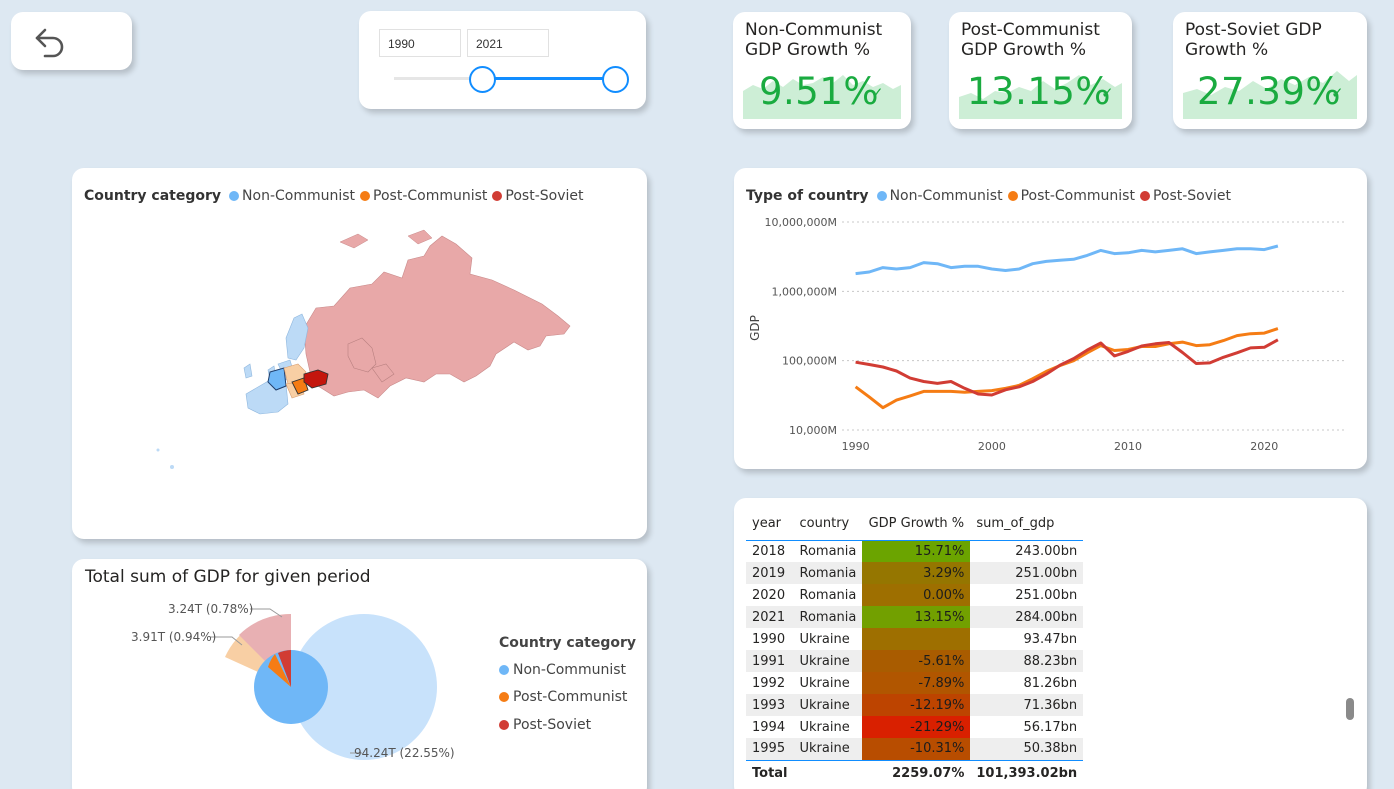 This screenshot has height=789, width=1394. What do you see at coordinates (801, 222) in the screenshot?
I see `y-tick-label: 10,000,000M` at bounding box center [801, 222].